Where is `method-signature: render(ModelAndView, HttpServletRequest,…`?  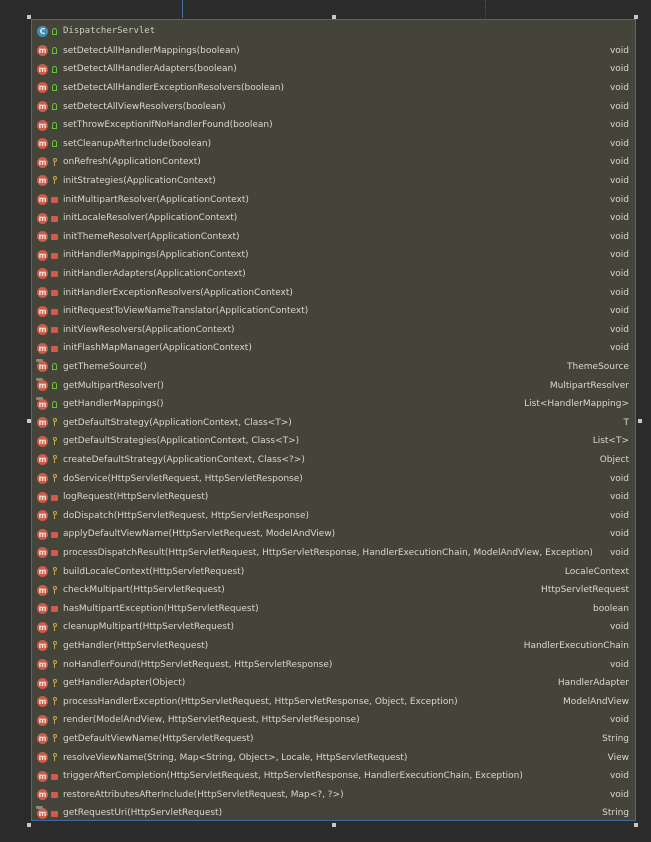 method-signature: render(ModelAndView, HttpServletRequest,… is located at coordinates (211, 720).